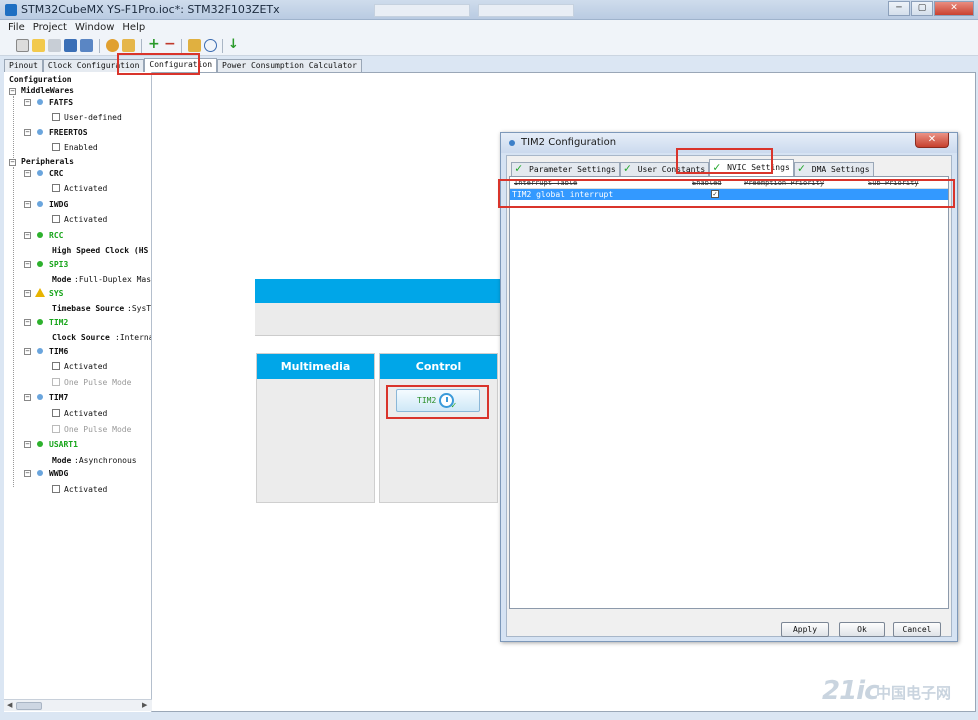  What do you see at coordinates (16, 28) in the screenshot?
I see `menu-file: File` at bounding box center [16, 28].